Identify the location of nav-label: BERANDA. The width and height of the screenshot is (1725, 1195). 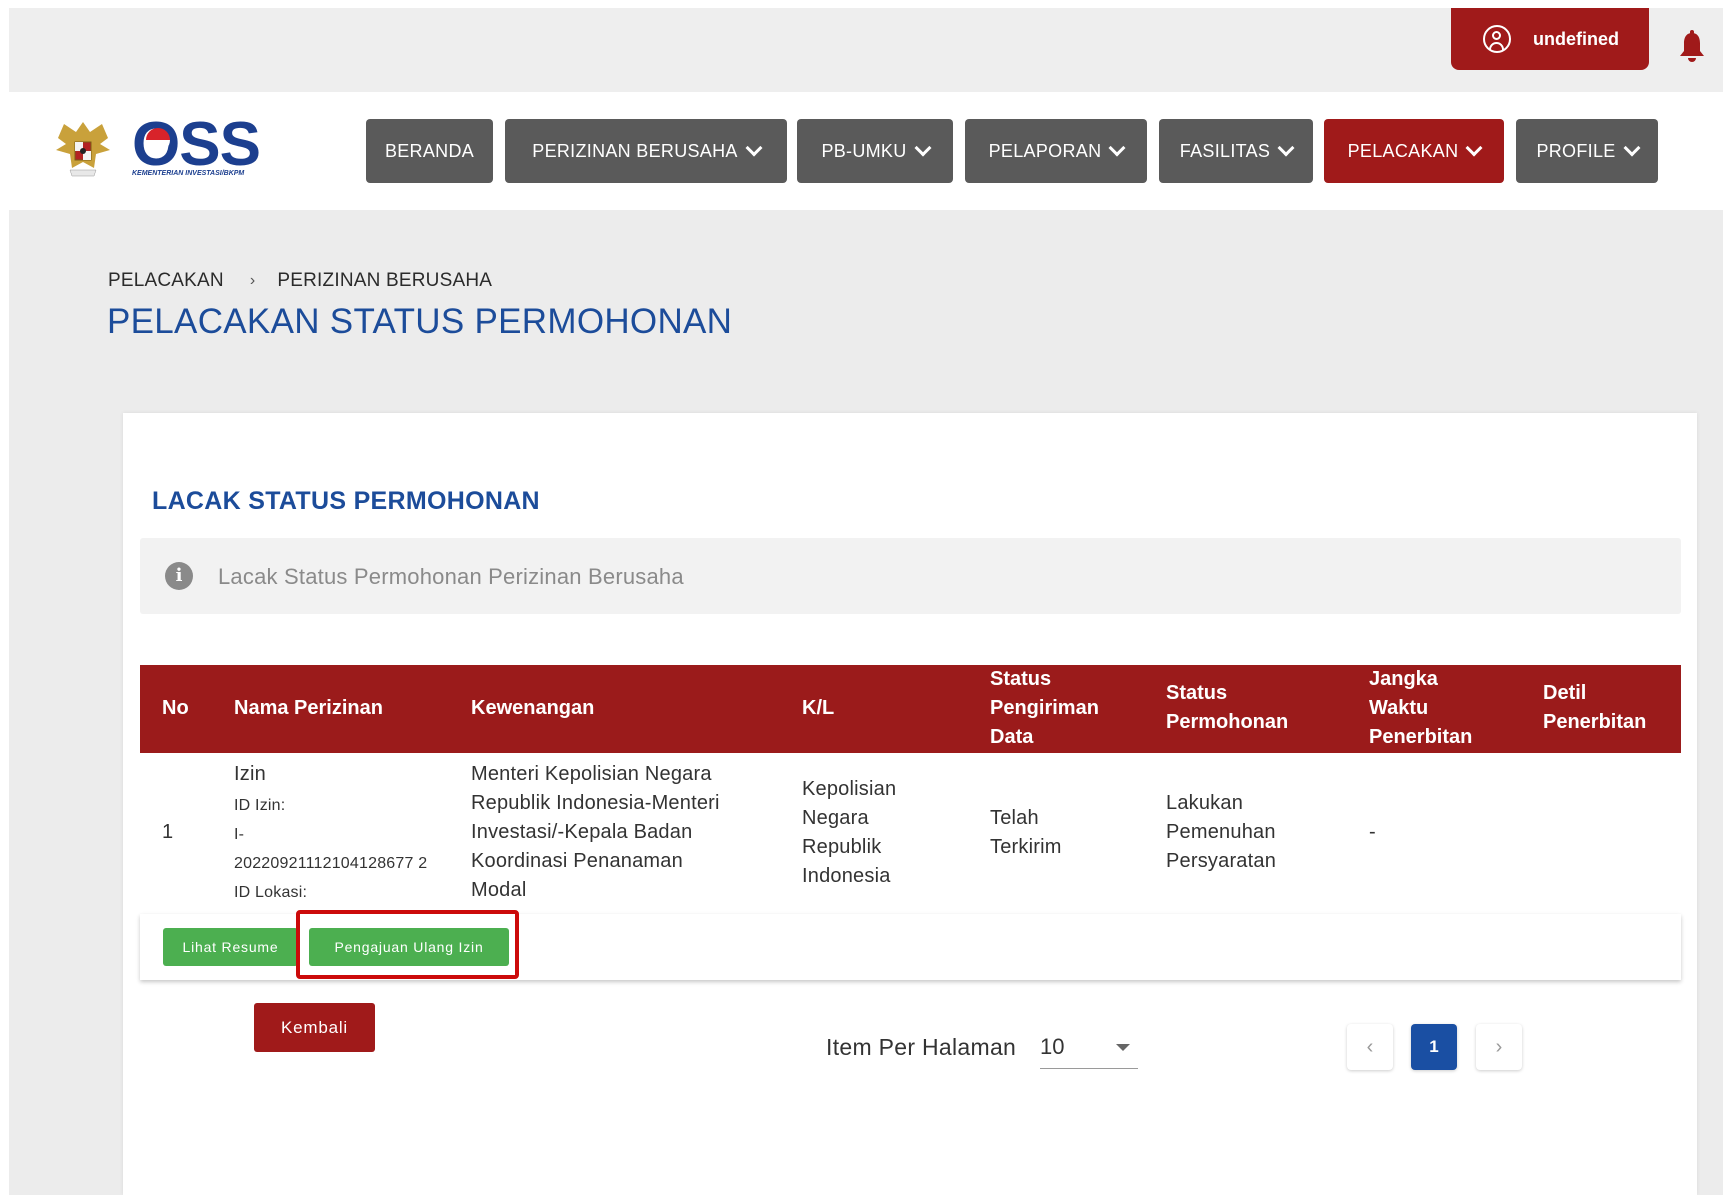
(429, 150).